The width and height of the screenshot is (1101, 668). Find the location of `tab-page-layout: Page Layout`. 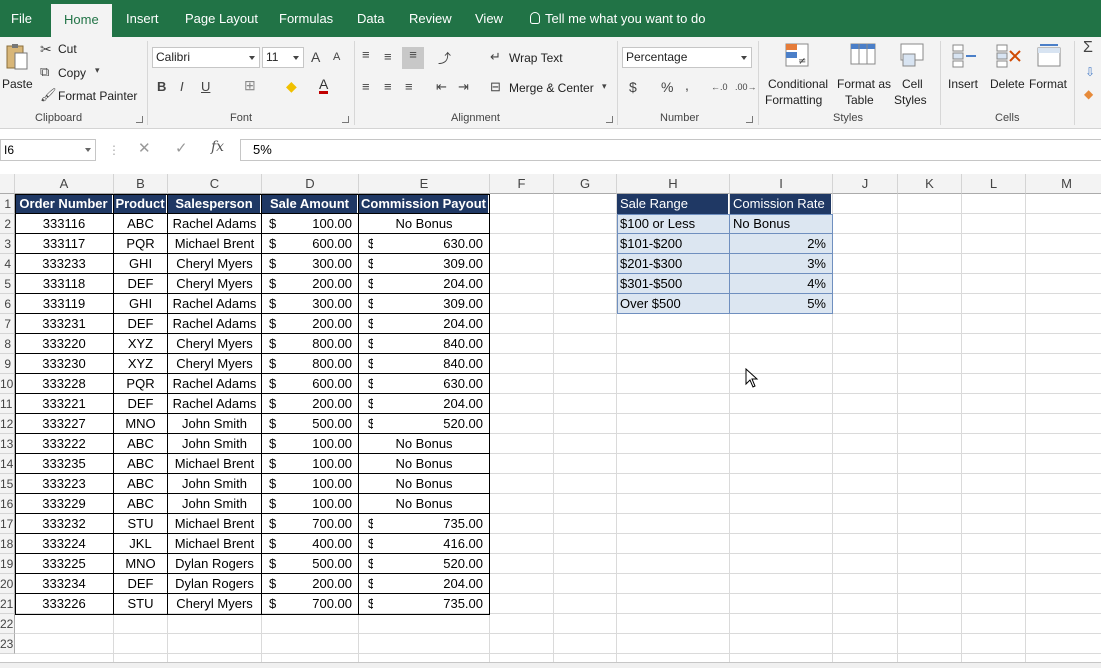

tab-page-layout: Page Layout is located at coordinates (221, 18).